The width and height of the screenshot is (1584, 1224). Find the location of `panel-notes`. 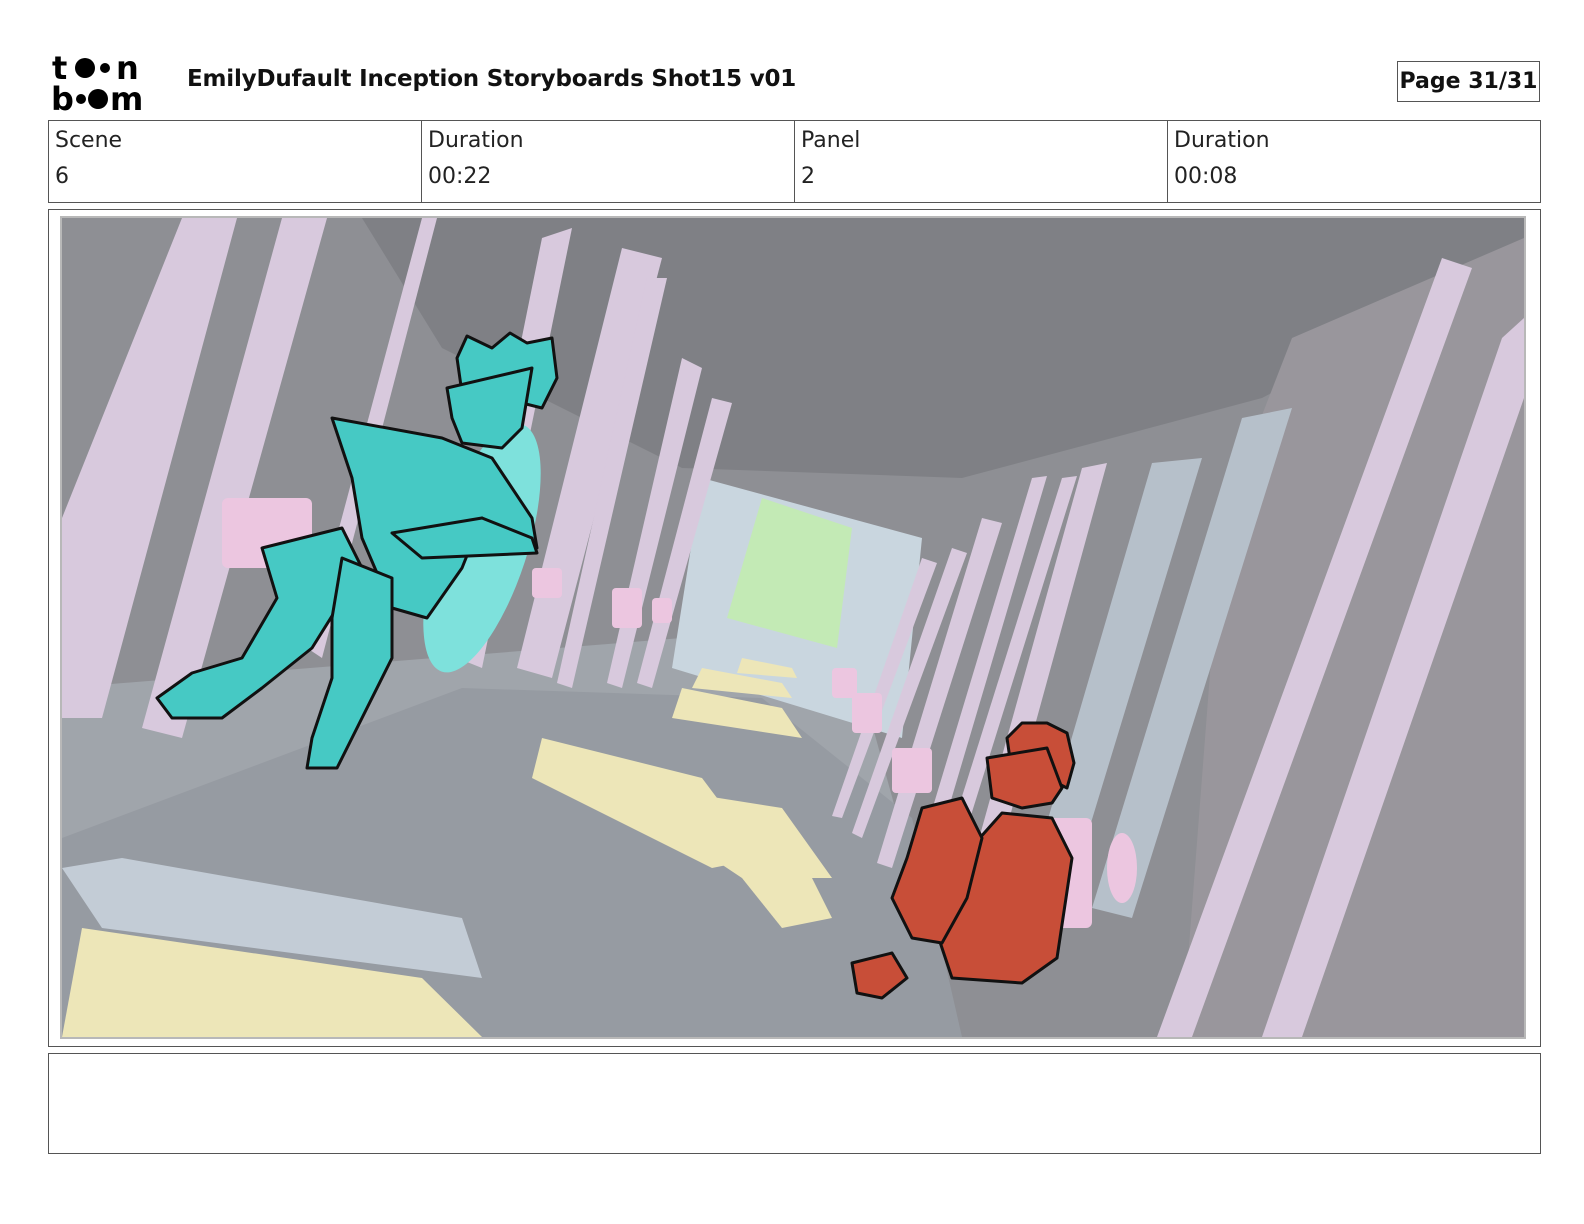

panel-notes is located at coordinates (794, 1103).